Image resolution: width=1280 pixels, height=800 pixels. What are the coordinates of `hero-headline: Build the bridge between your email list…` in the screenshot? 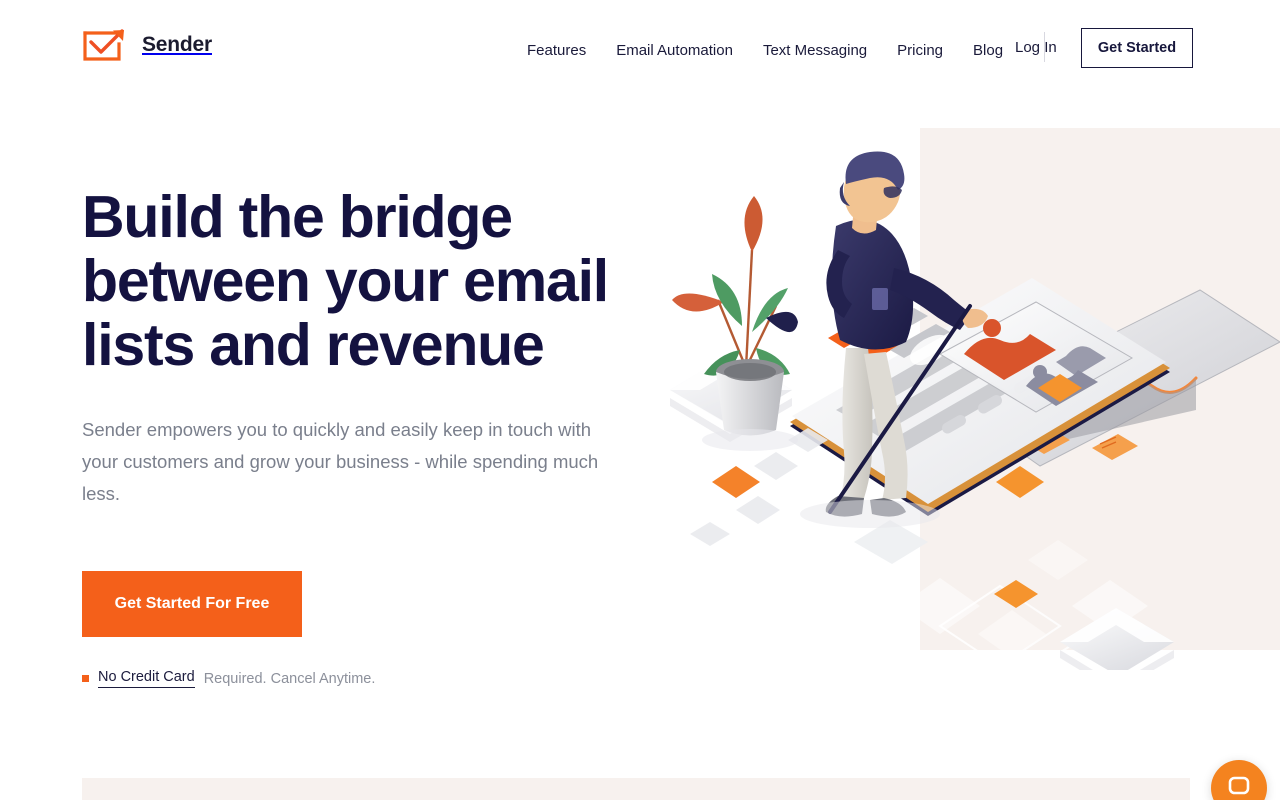 It's located at (345, 281).